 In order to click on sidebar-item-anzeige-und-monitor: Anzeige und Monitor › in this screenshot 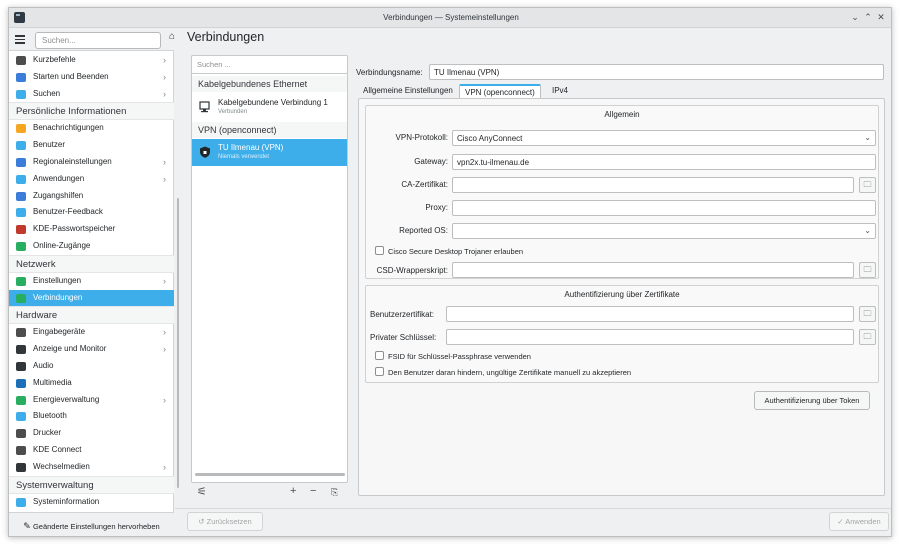, I will do `click(91, 349)`.